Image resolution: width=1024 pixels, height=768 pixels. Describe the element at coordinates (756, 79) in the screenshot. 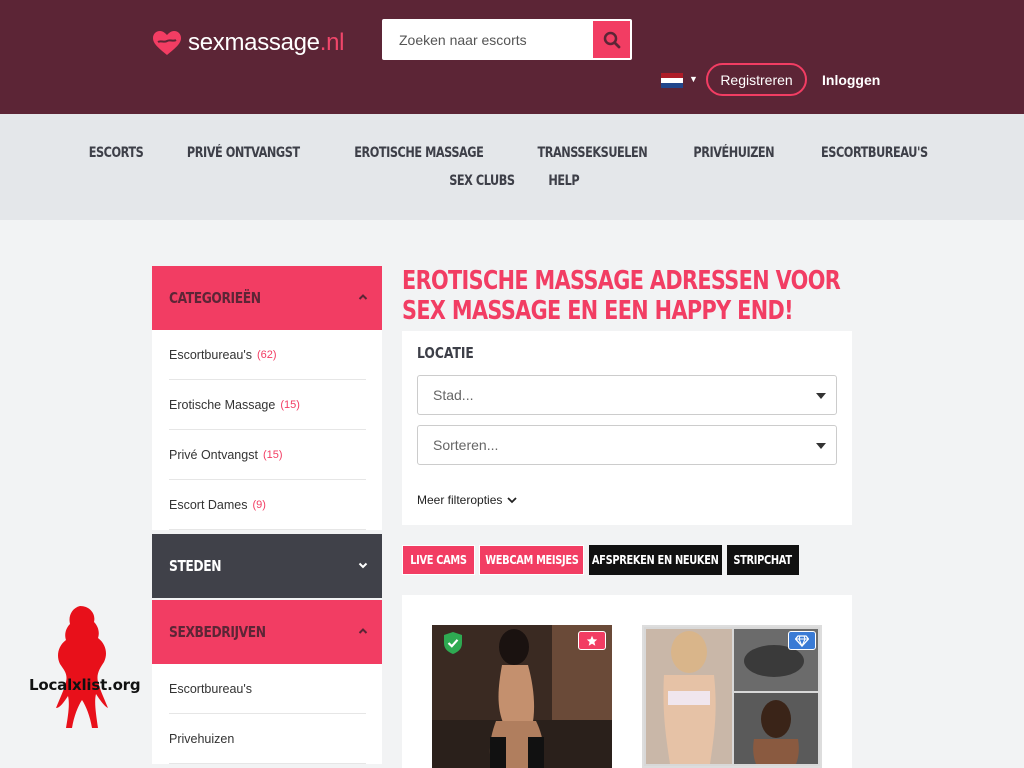

I see `register-button: Registreren` at that location.